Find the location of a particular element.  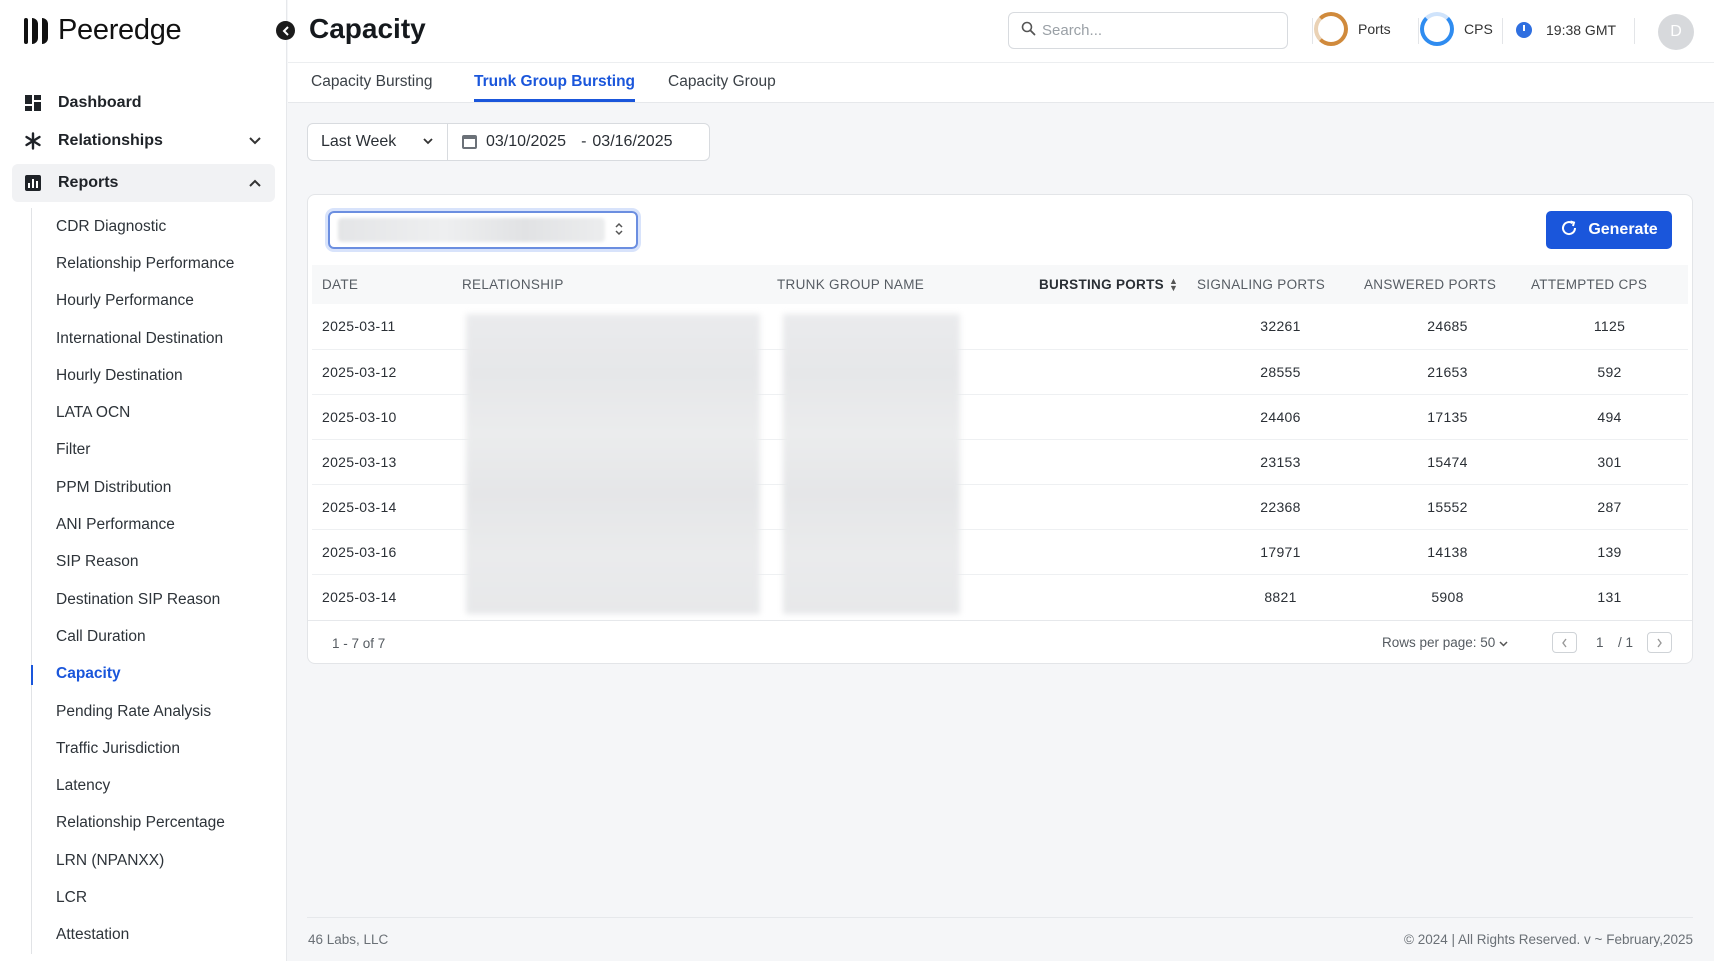

trunk-group-select is located at coordinates (483, 230).